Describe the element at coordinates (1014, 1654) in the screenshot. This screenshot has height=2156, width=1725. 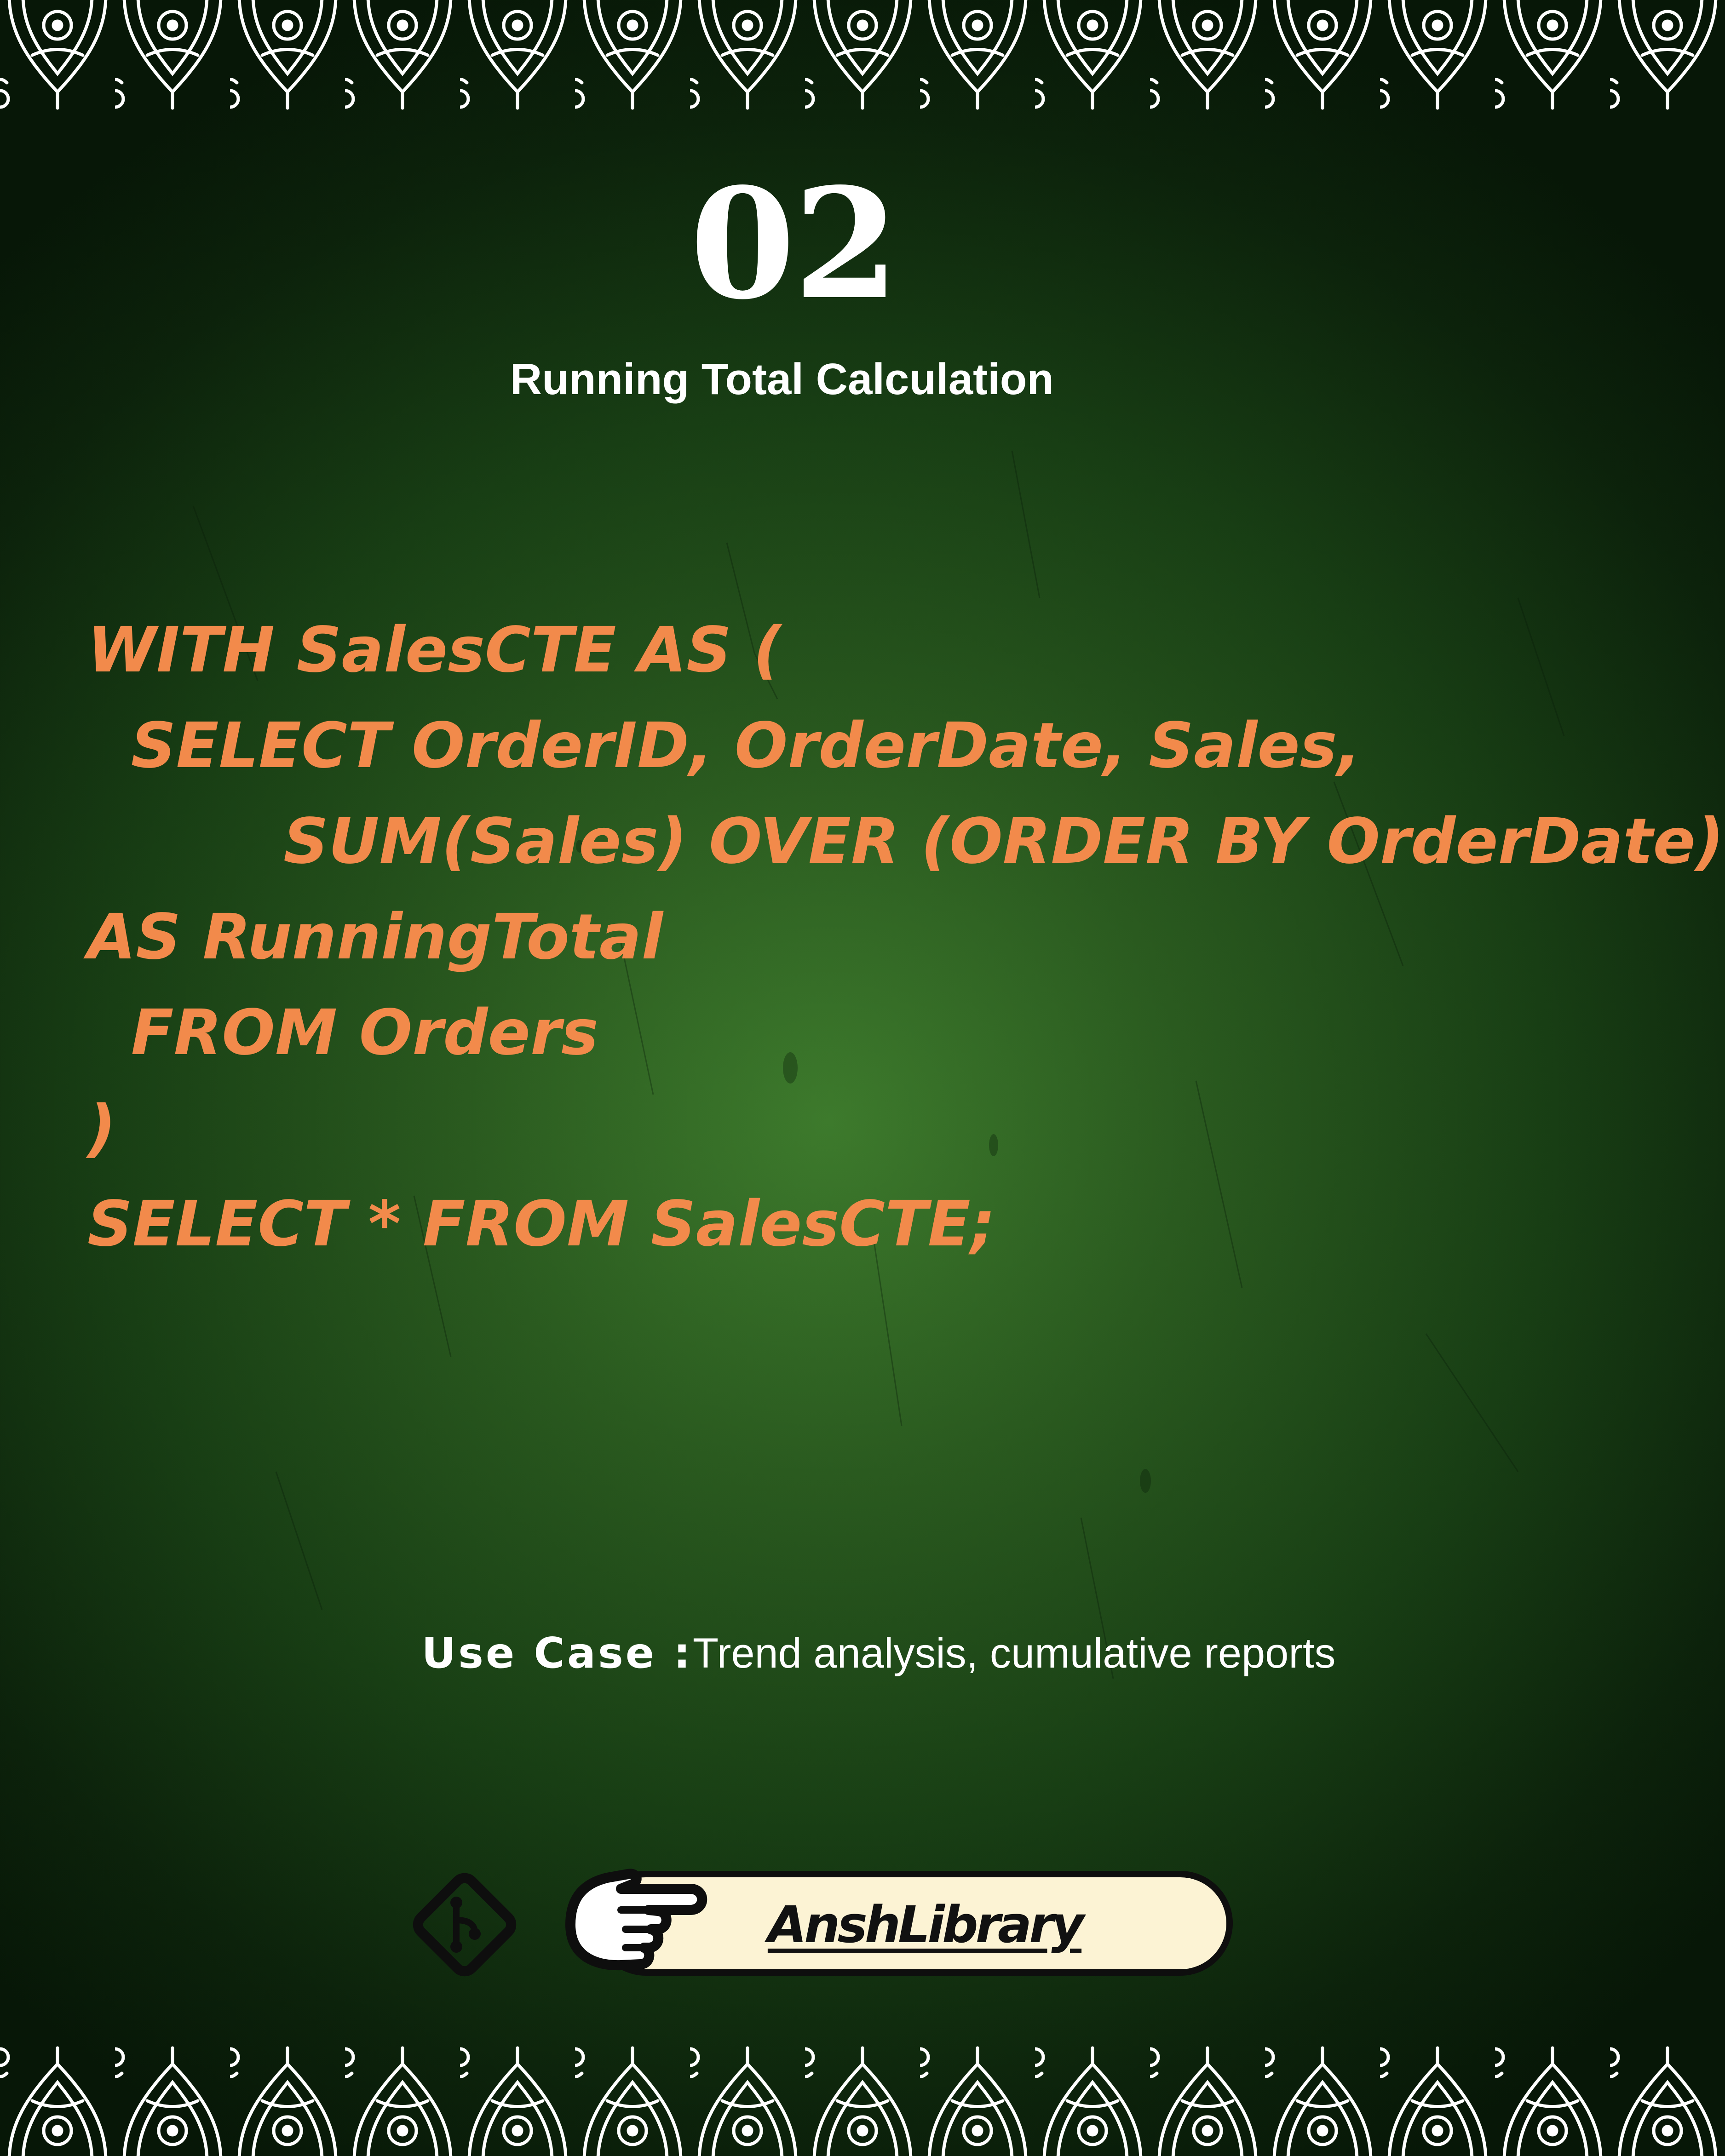
I see `use-case-text: Trend analysis, cumulative reports` at that location.